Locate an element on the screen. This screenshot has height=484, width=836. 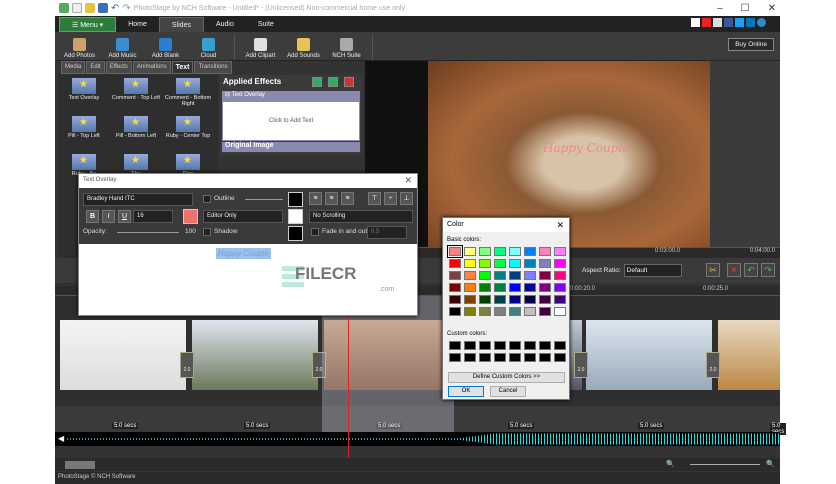
effect-item: Text Overlay is located at coordinates (84, 89).